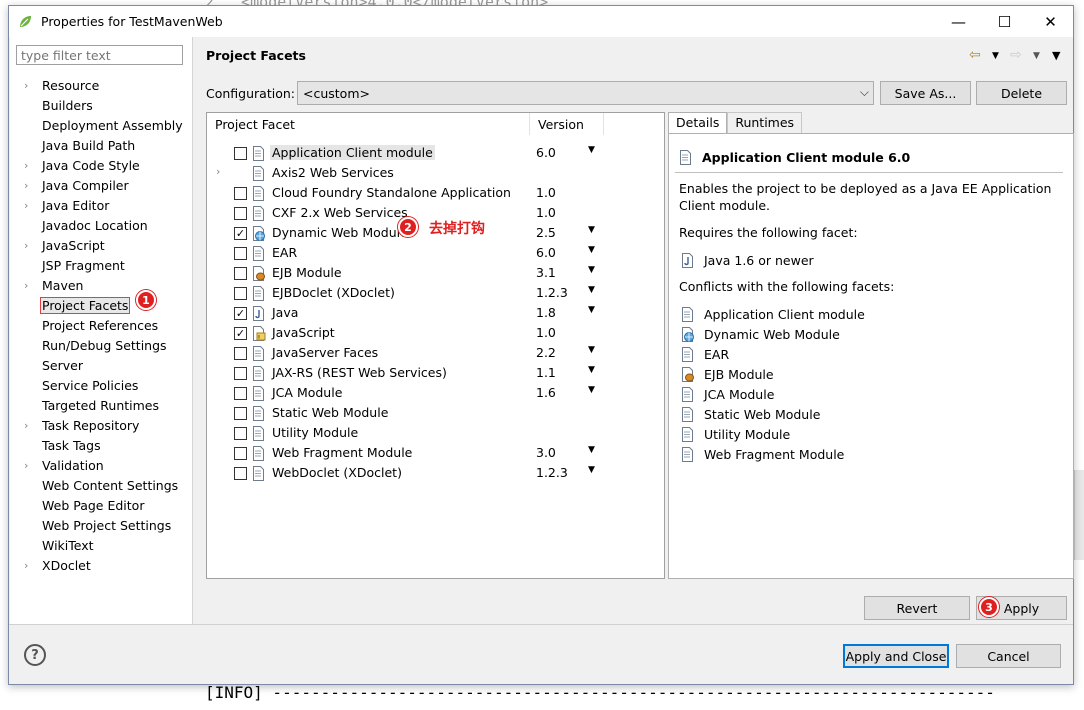  I want to click on facet-row: EJBDoclet (XDoclet) 1.2.3 ▼, so click(435, 293).